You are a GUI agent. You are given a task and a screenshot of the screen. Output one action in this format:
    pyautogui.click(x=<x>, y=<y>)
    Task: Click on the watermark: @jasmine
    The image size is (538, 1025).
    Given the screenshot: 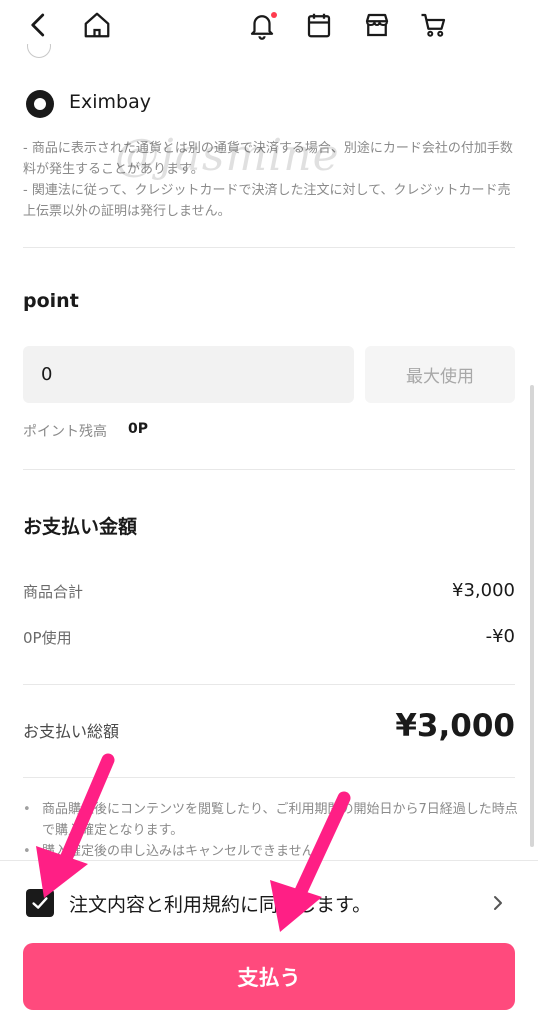 What is the action you would take?
    pyautogui.click(x=227, y=155)
    